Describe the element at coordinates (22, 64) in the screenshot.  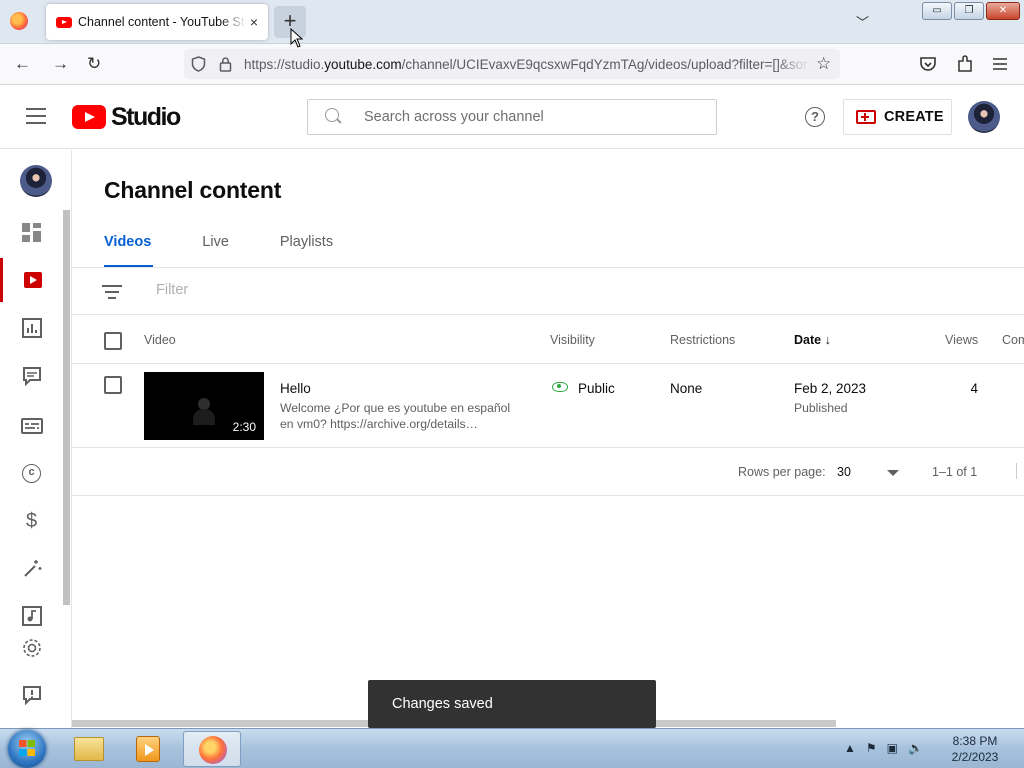
I see `back-arrow-icon: ←` at that location.